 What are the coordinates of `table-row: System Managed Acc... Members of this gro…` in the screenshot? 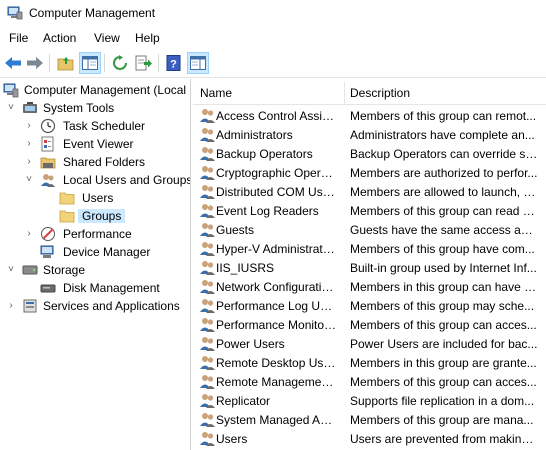 It's located at (369, 419).